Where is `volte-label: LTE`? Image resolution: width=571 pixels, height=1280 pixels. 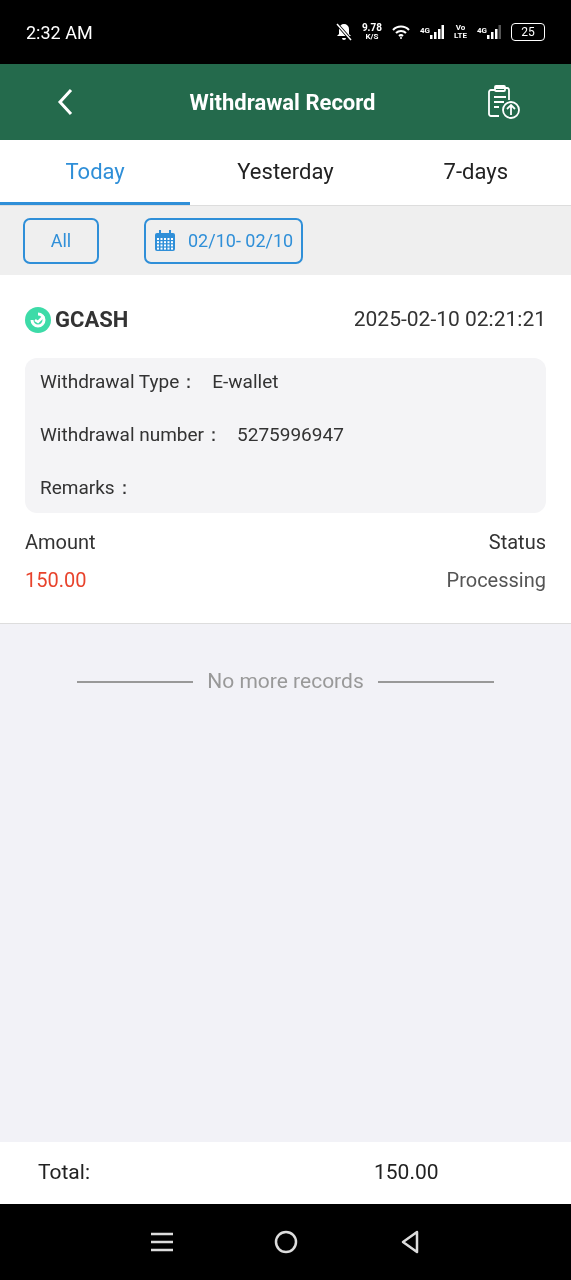 volte-label: LTE is located at coordinates (460, 36).